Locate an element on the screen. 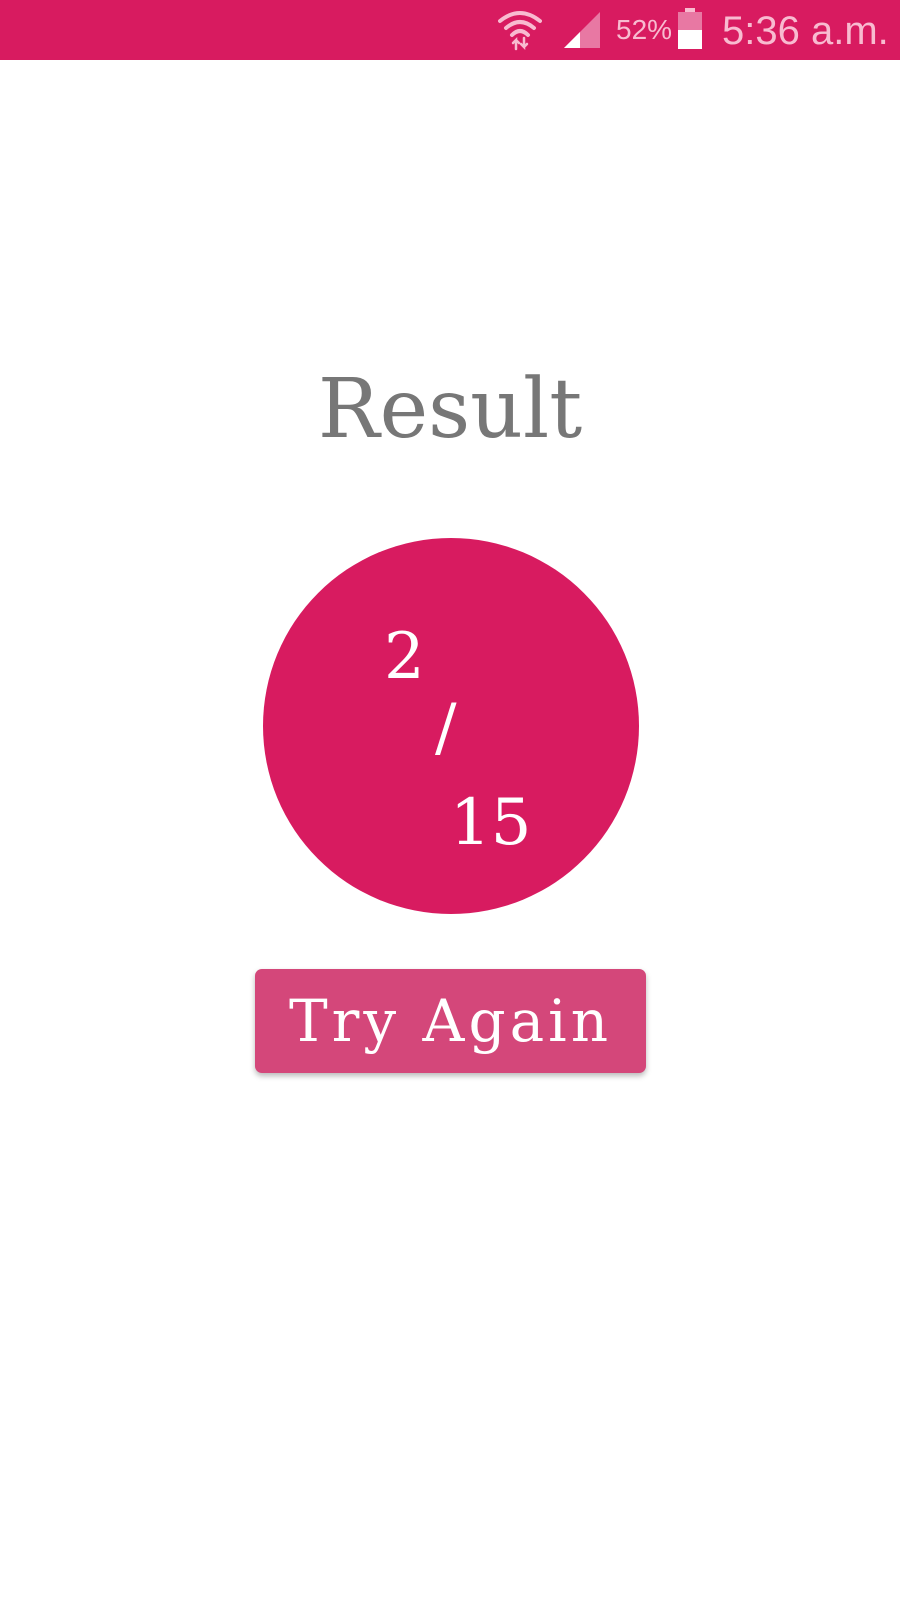 Image resolution: width=900 pixels, height=1600 pixels. signal-icon is located at coordinates (582, 30).